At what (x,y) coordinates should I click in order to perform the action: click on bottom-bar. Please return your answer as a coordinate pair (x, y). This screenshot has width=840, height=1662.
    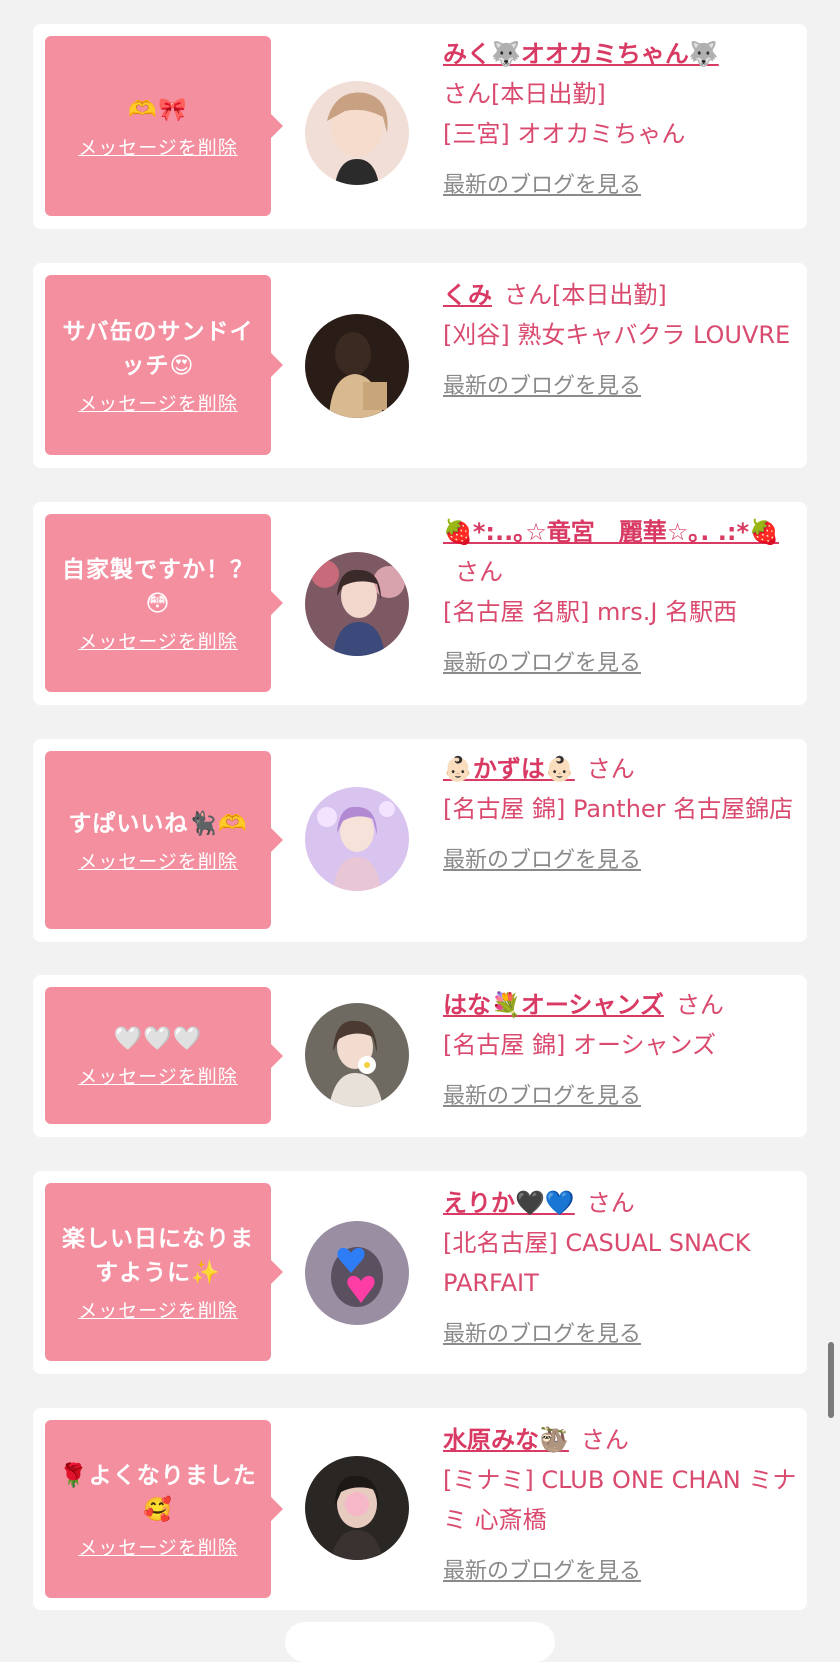
    Looking at the image, I should click on (420, 1642).